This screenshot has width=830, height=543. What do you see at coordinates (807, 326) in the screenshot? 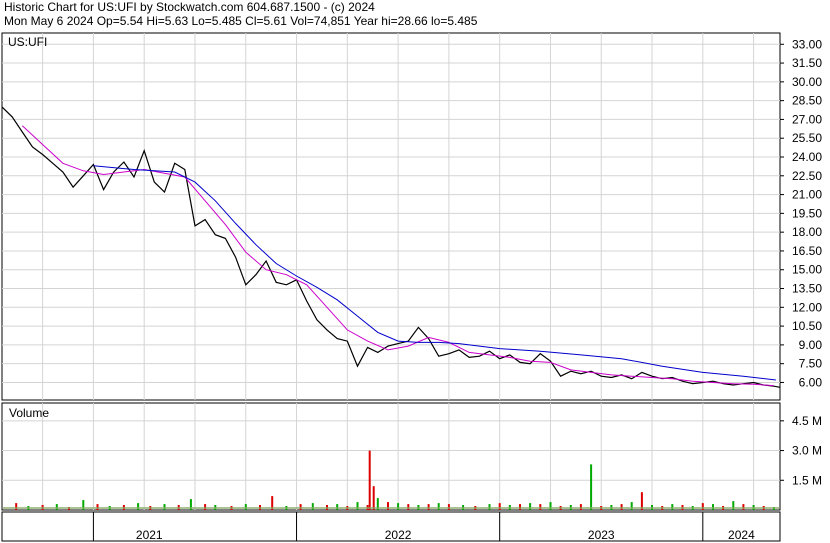
I see `price-y-tick-label: 10.50` at bounding box center [807, 326].